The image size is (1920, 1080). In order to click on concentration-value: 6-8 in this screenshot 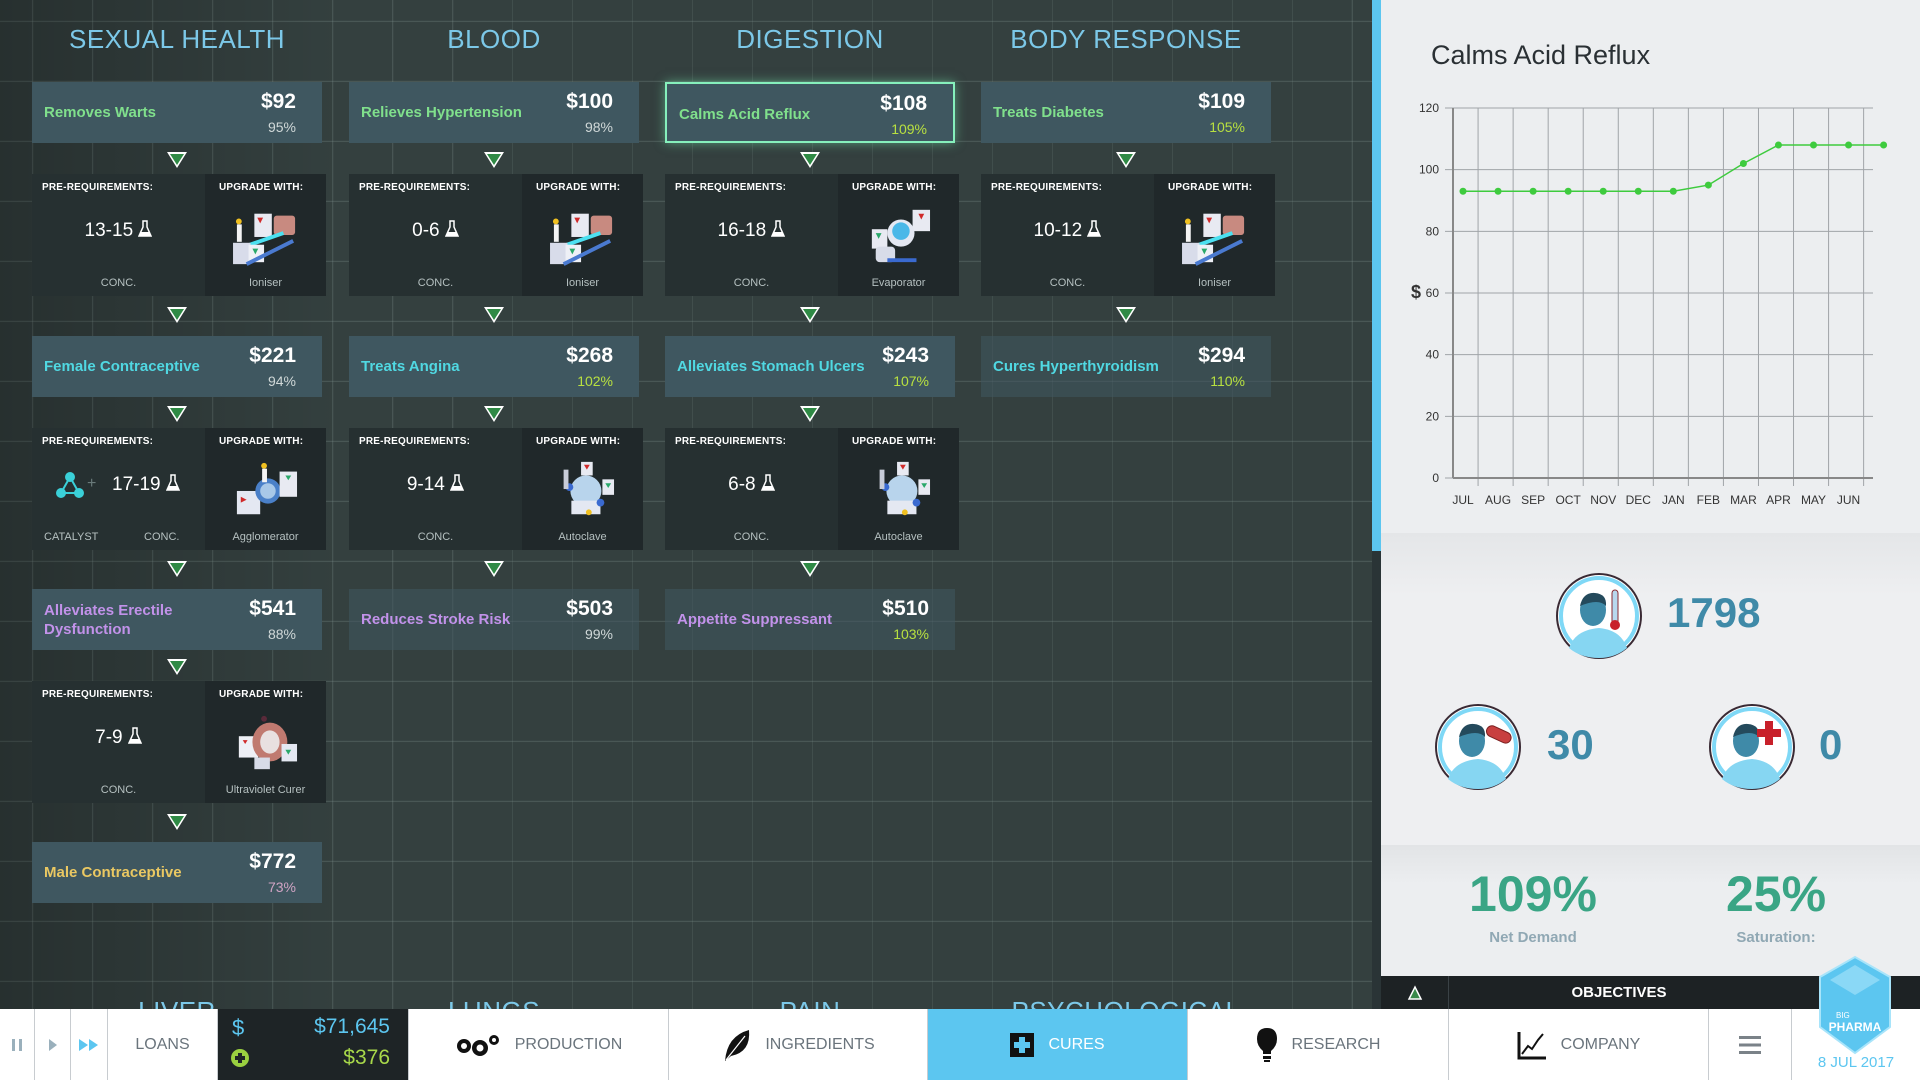, I will do `click(742, 484)`.